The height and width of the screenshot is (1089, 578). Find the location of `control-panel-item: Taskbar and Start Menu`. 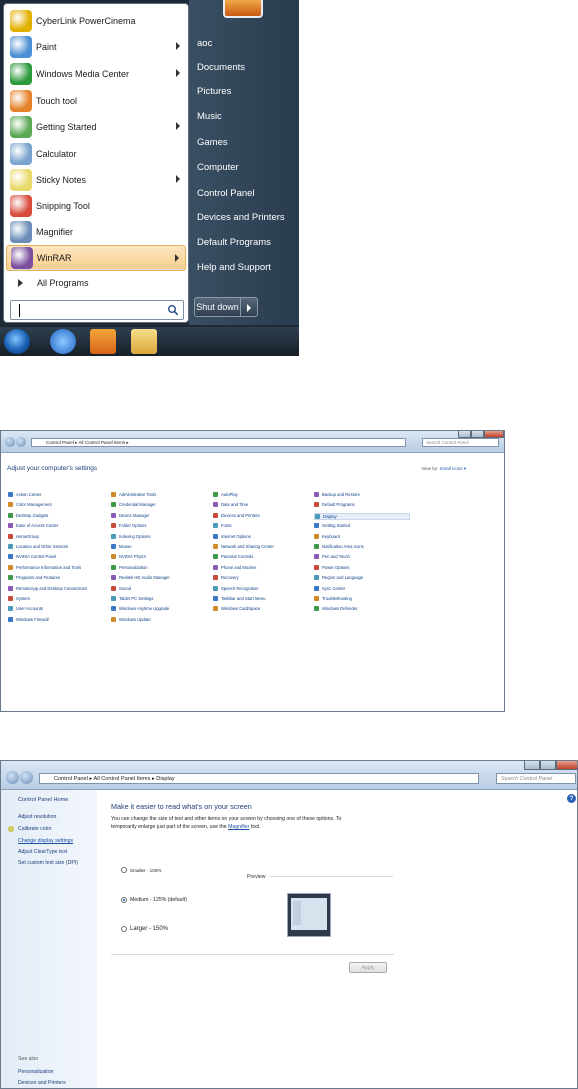

control-panel-item: Taskbar and Start Menu is located at coordinates (239, 598).